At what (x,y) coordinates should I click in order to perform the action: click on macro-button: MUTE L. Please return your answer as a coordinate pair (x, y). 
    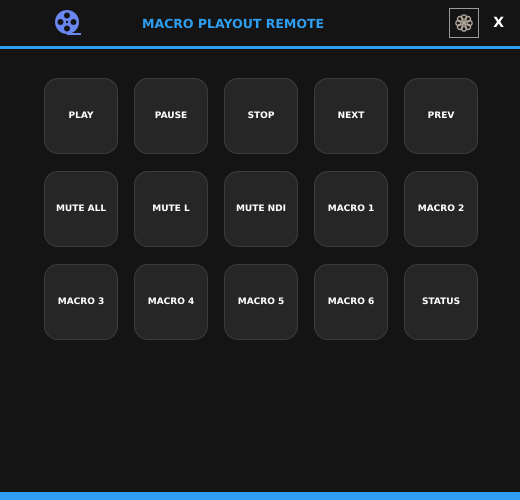
    Looking at the image, I should click on (171, 209).